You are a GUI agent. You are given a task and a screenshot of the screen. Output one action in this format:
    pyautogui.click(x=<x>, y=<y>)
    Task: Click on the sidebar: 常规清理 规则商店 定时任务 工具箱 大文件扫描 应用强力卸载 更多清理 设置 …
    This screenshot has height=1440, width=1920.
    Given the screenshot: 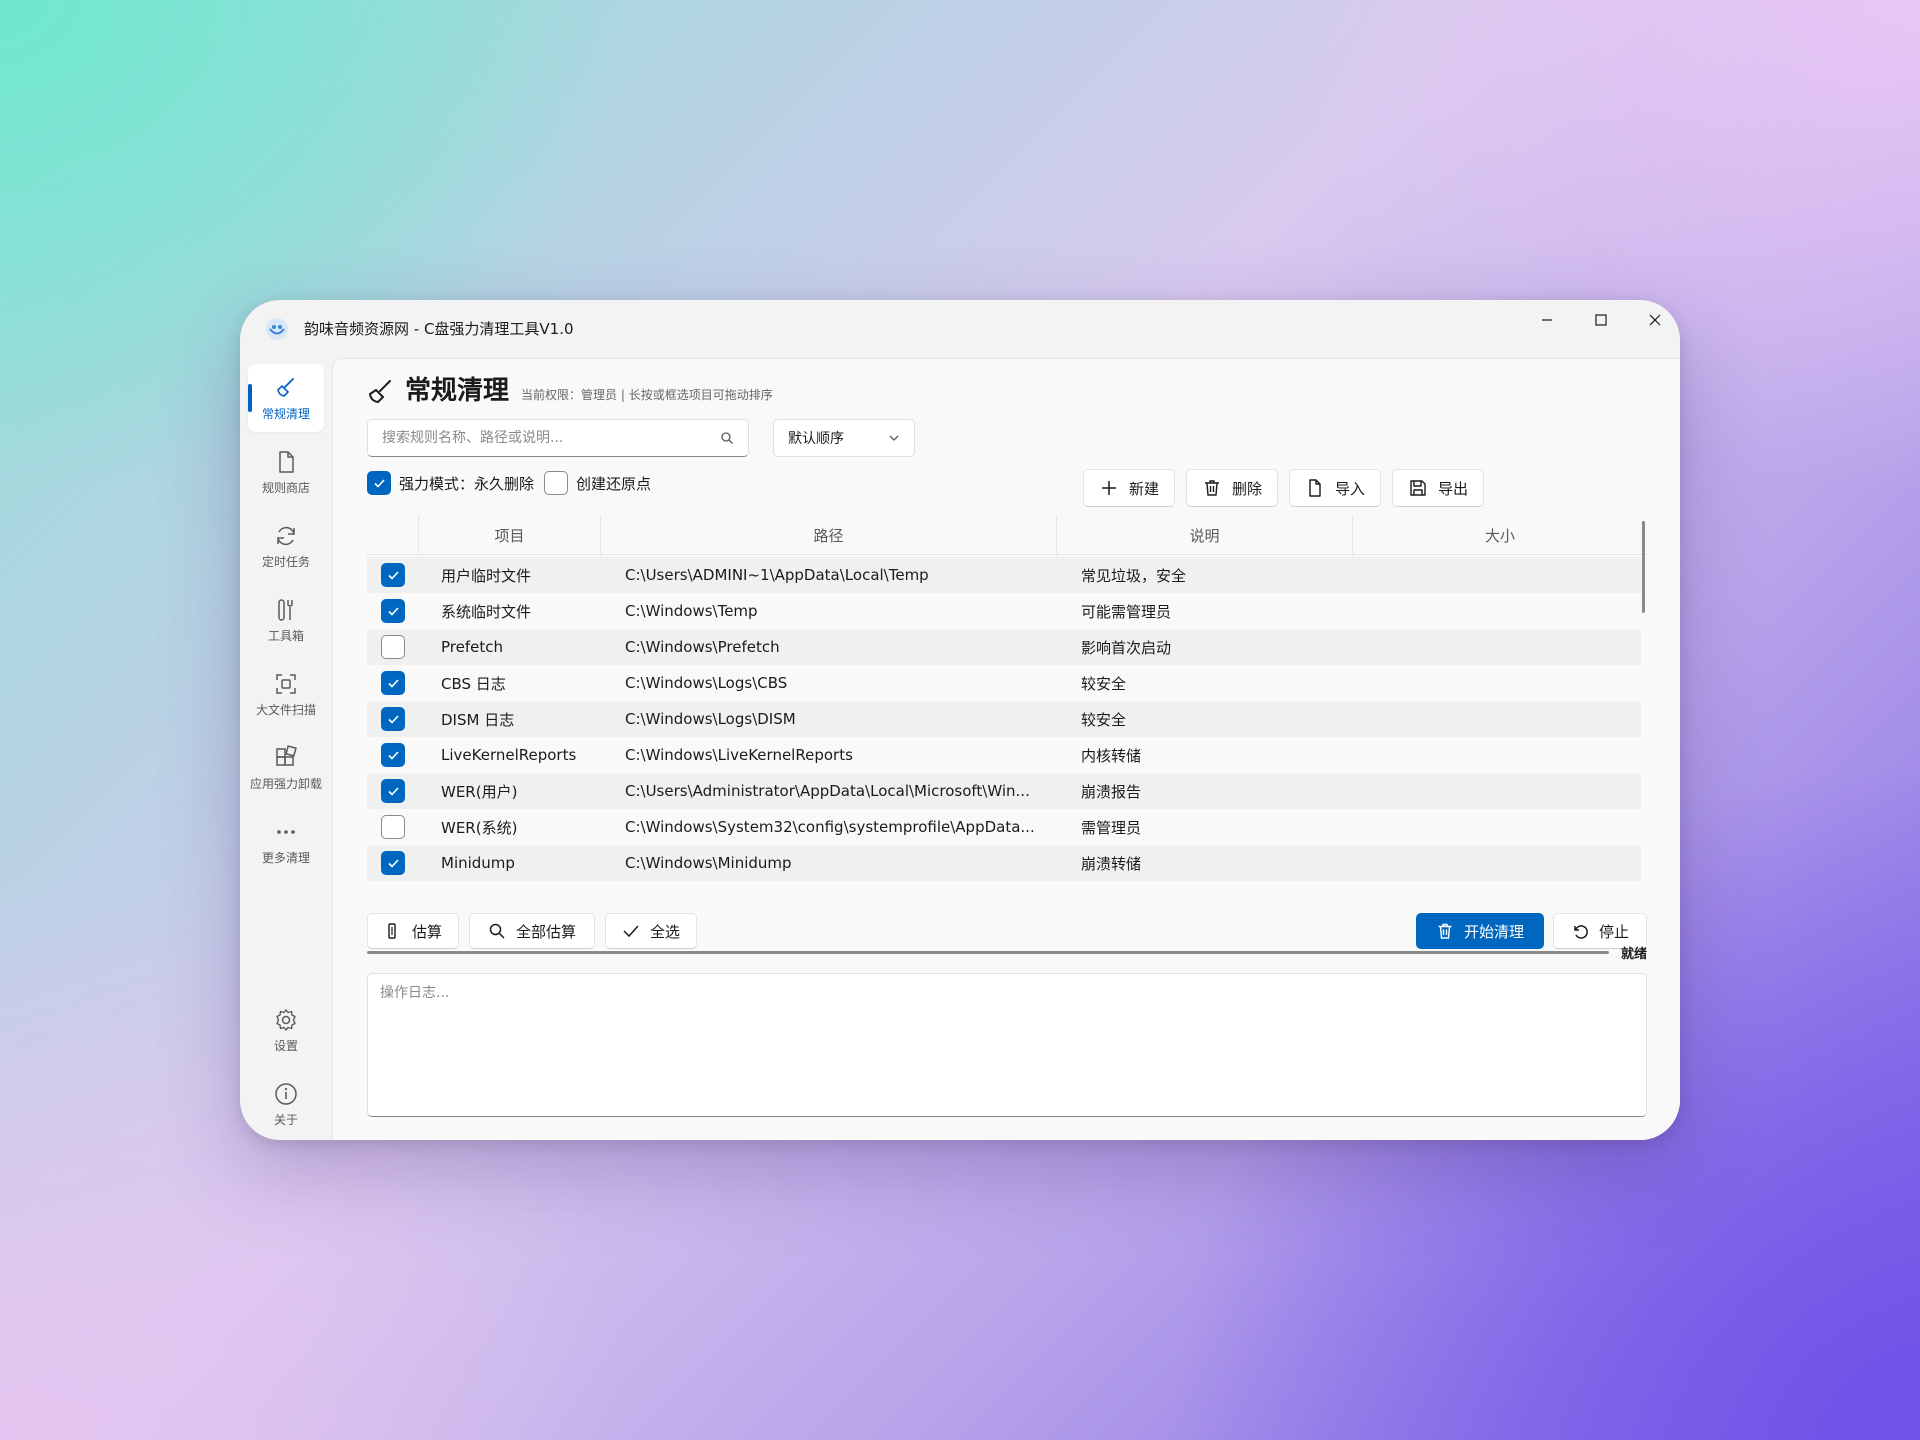 What is the action you would take?
    pyautogui.click(x=286, y=749)
    